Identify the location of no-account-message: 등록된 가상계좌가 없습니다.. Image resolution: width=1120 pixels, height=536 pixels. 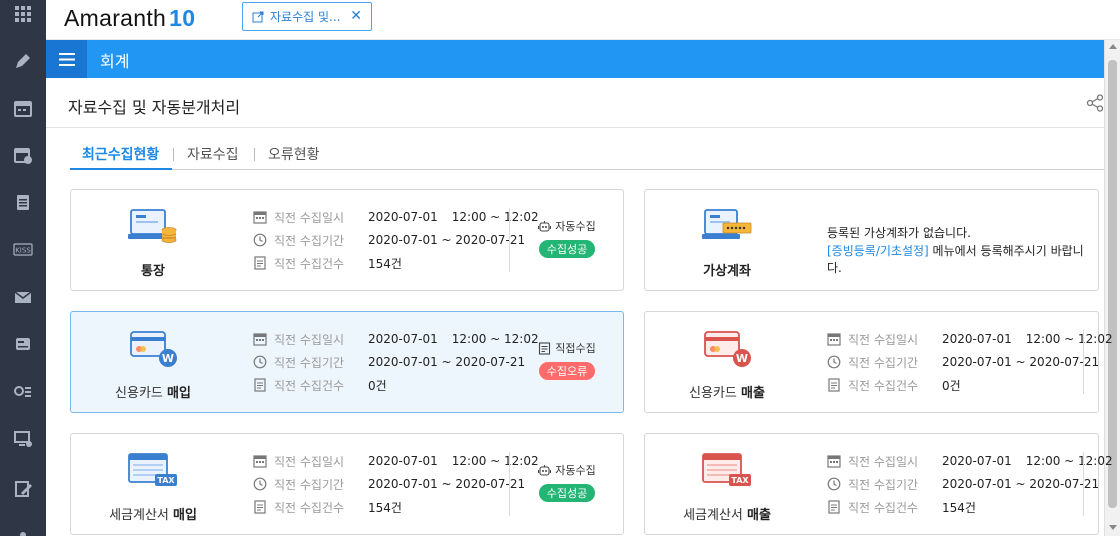
(899, 233).